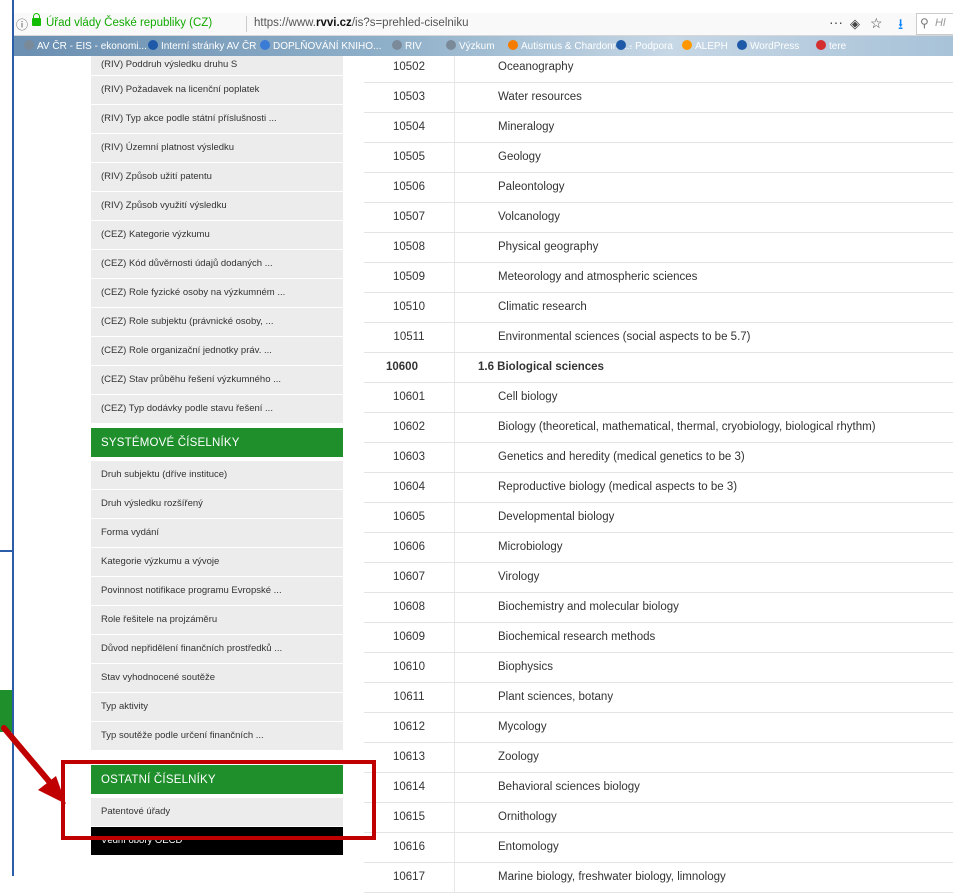 The image size is (953, 893). I want to click on bookmark-item: RIV, so click(407, 46).